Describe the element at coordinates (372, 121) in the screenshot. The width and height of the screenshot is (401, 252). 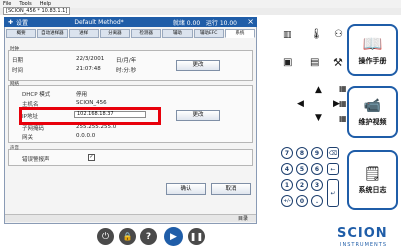
I see `video-label: 维护视频` at that location.